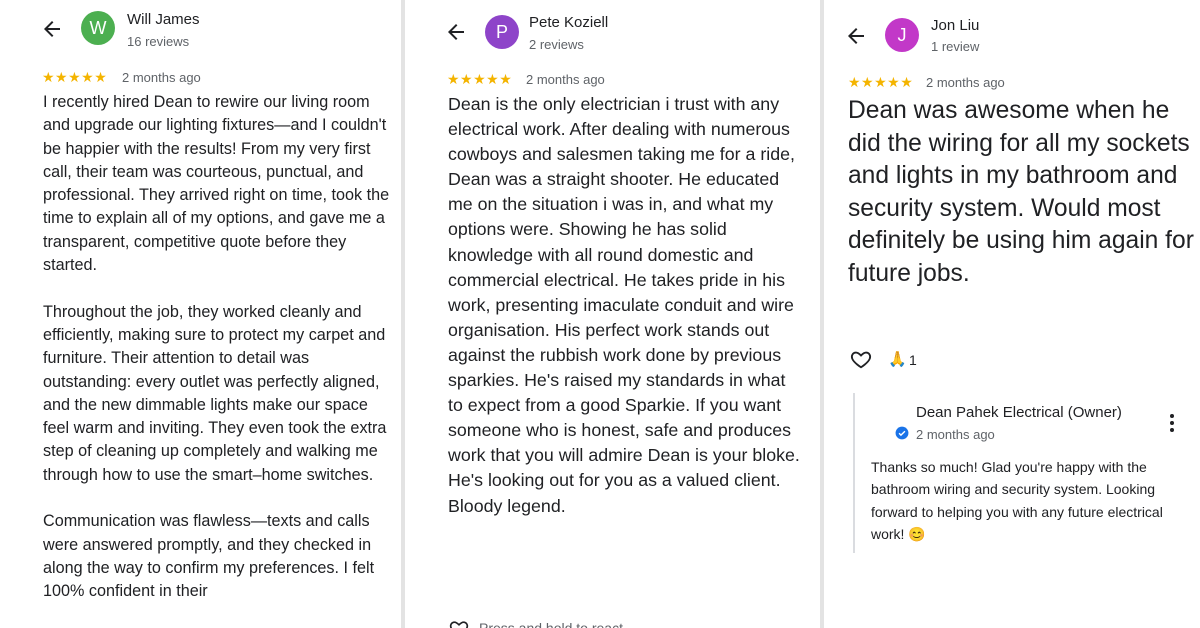 Image resolution: width=1200 pixels, height=628 pixels. Describe the element at coordinates (163, 19) in the screenshot. I see `reviewer-name: Will James` at that location.